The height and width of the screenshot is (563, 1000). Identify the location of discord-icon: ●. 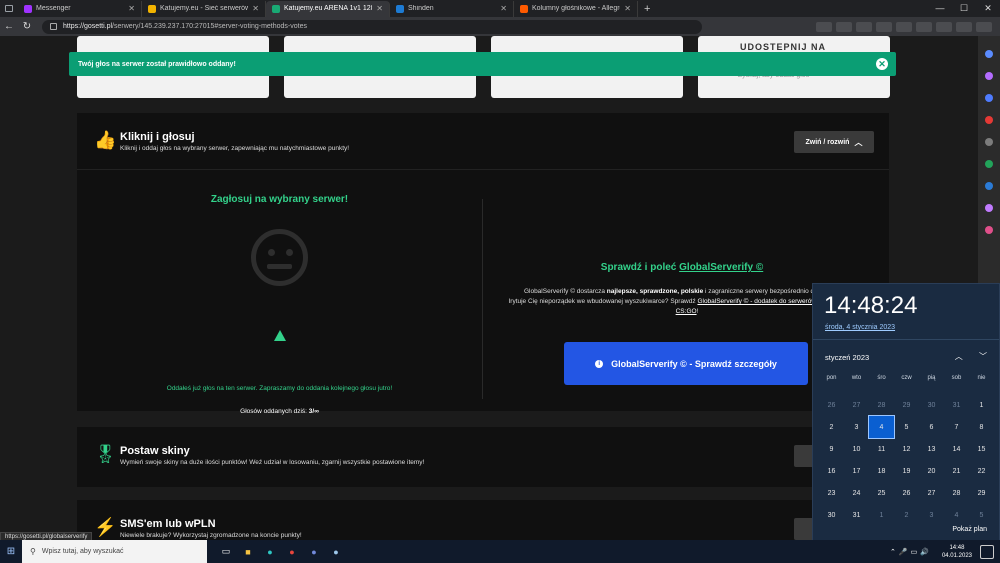
(314, 551).